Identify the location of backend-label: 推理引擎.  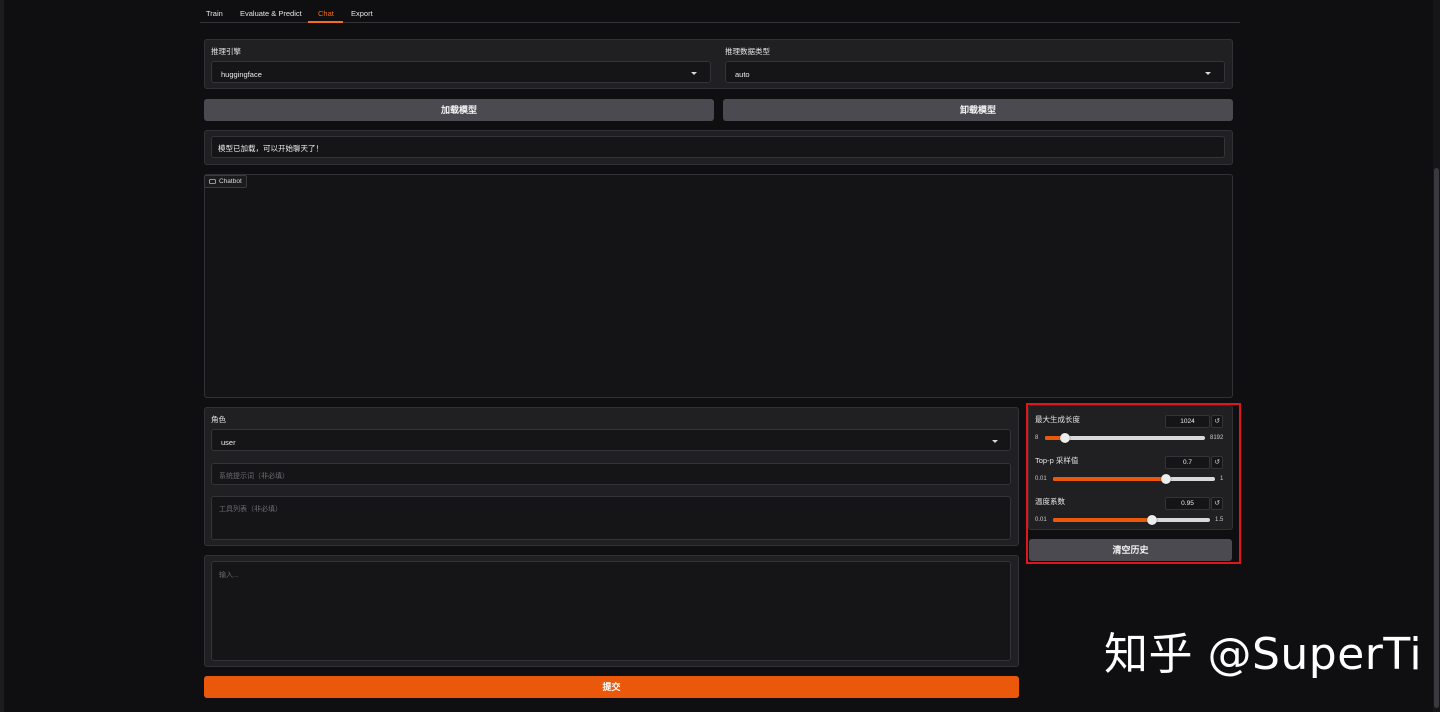
(226, 51).